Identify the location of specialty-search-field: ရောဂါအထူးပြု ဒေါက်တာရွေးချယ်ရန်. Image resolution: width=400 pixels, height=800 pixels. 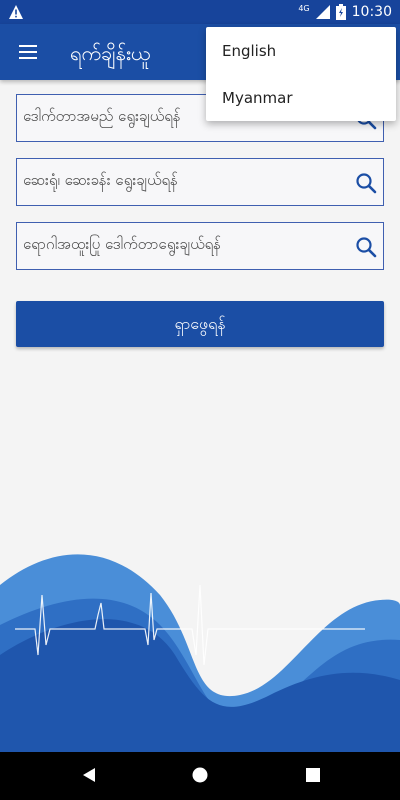
(200, 246).